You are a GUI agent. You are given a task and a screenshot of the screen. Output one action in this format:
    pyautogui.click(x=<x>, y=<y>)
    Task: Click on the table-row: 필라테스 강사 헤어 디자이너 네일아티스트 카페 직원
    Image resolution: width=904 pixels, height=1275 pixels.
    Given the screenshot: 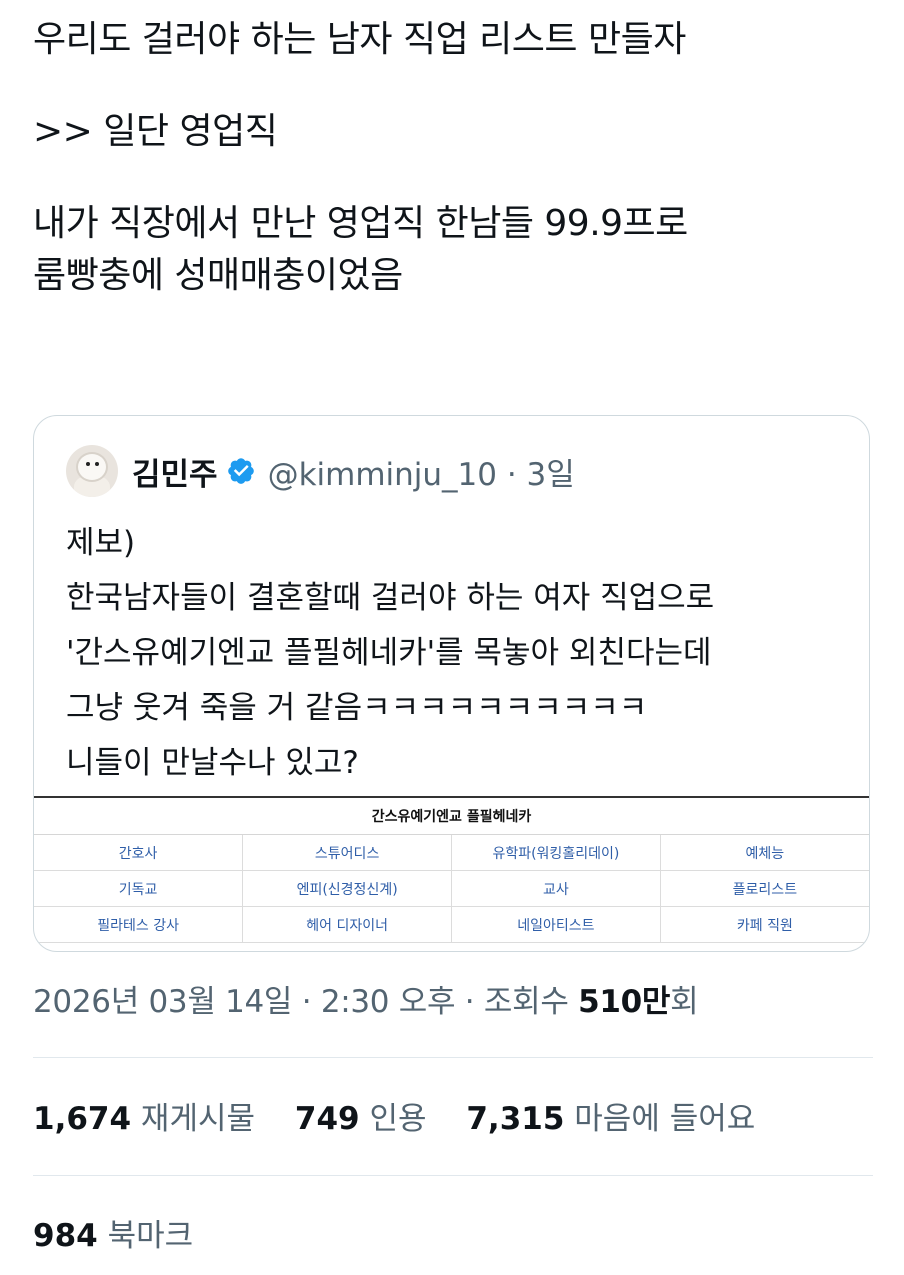 What is the action you would take?
    pyautogui.click(x=451, y=924)
    